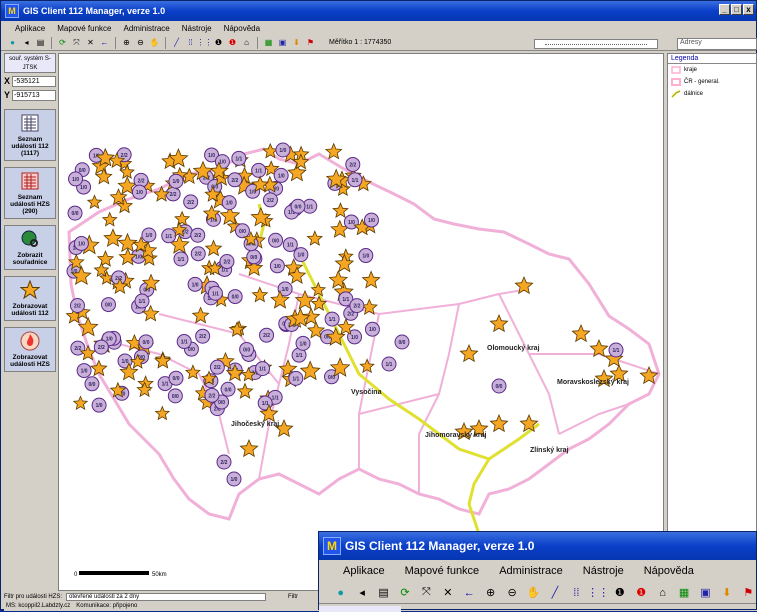 The image size is (757, 612). Describe the element at coordinates (490, 593) in the screenshot. I see `zoom-in-icon-2: ⊕` at that location.